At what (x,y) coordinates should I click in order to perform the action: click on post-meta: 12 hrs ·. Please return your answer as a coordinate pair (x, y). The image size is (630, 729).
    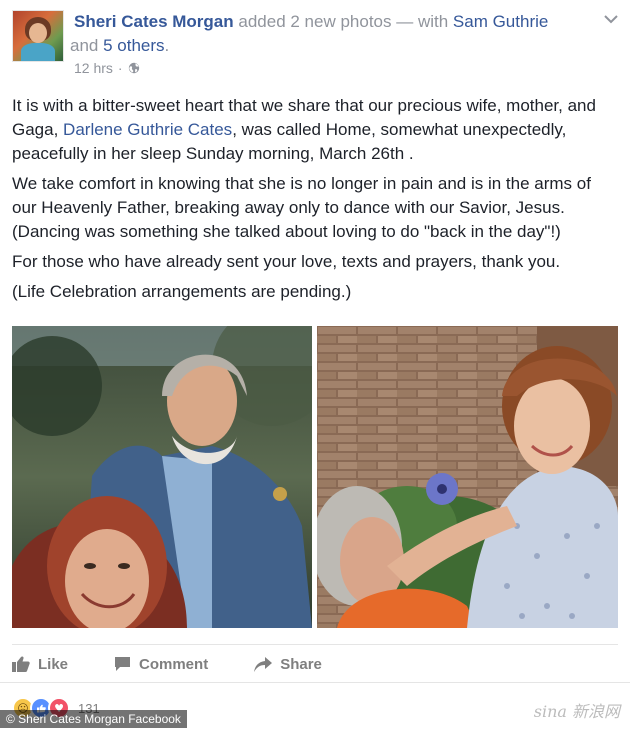
    Looking at the image, I should click on (107, 68).